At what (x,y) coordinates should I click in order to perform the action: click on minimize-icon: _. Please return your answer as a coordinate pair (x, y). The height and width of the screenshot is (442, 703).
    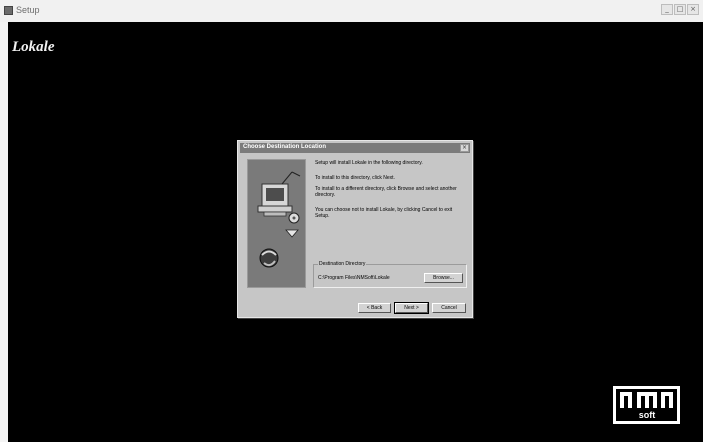
    Looking at the image, I should click on (667, 9).